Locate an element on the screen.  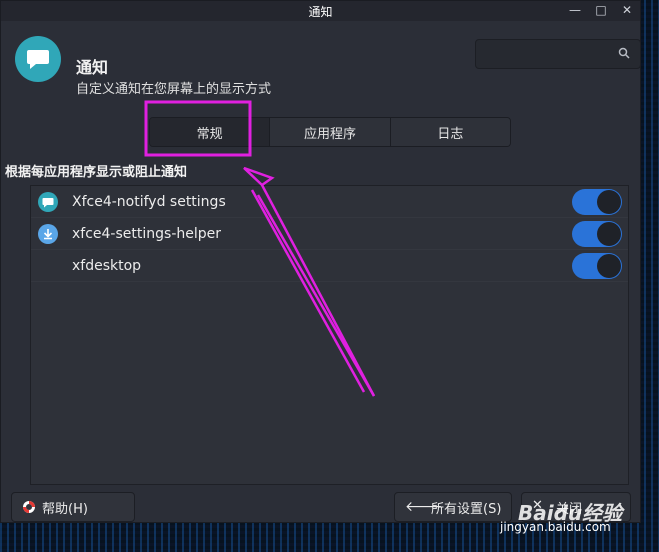
tab-applications: 应用程序 is located at coordinates (330, 132).